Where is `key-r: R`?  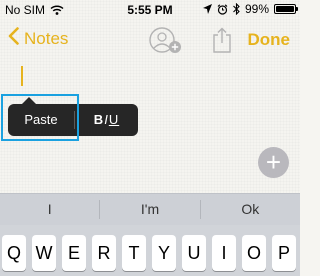
key-r: R is located at coordinates (104, 253).